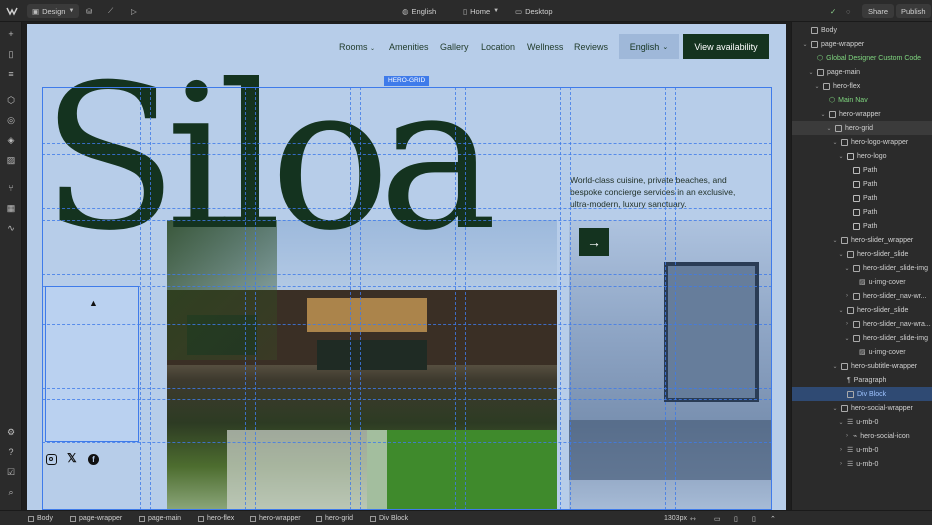  Describe the element at coordinates (754, 518) in the screenshot. I see `mobile-view-icon: ▯` at that location.